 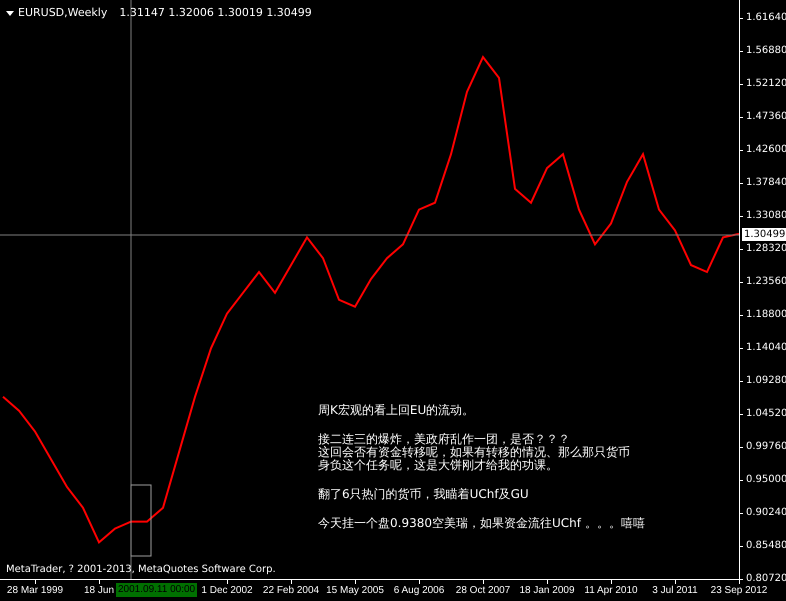 What do you see at coordinates (141, 570) in the screenshot?
I see `copyright-text: MetaTrader, ? 2001-2013, MetaQuotes Software Corp.` at bounding box center [141, 570].